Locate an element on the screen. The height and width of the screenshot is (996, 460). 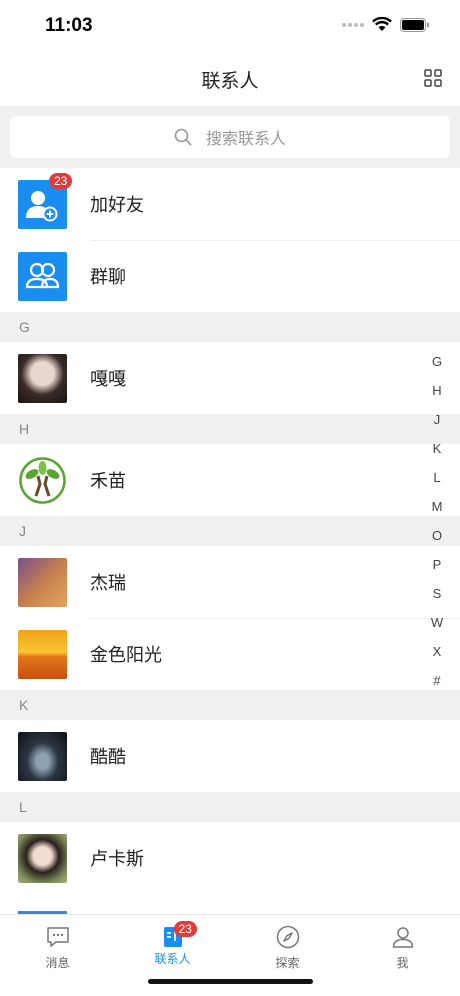
tab-me: 我 is located at coordinates (402, 948).